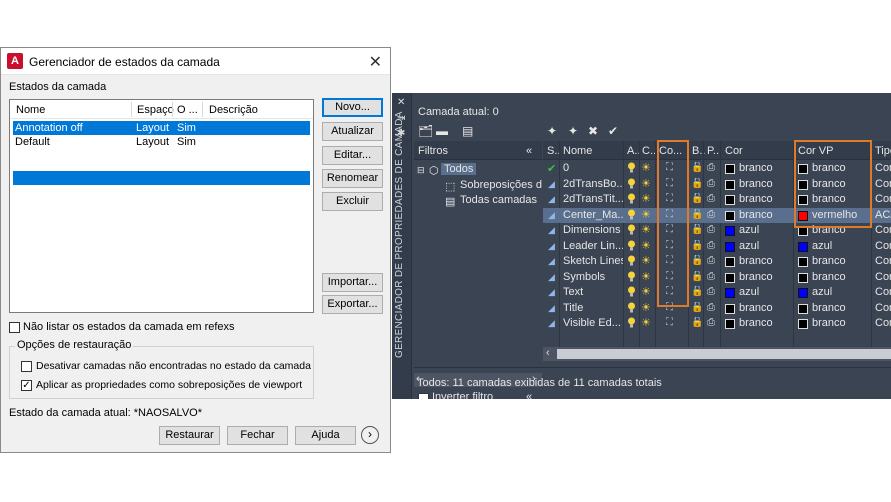 The width and height of the screenshot is (891, 502). Describe the element at coordinates (717, 293) in the screenshot. I see `layer-row: ◢Text☀⛶🔓⎙azulazulCon` at that location.